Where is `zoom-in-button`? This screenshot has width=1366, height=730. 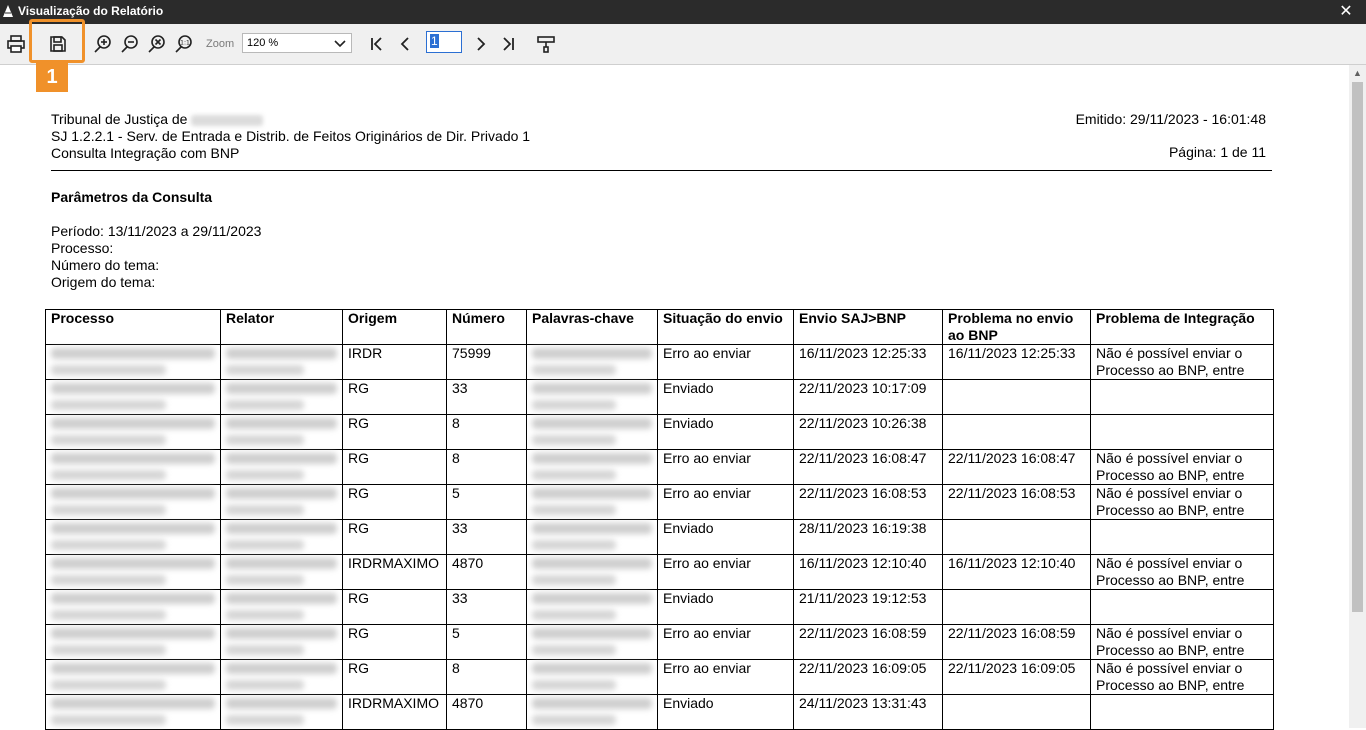 zoom-in-button is located at coordinates (103, 44).